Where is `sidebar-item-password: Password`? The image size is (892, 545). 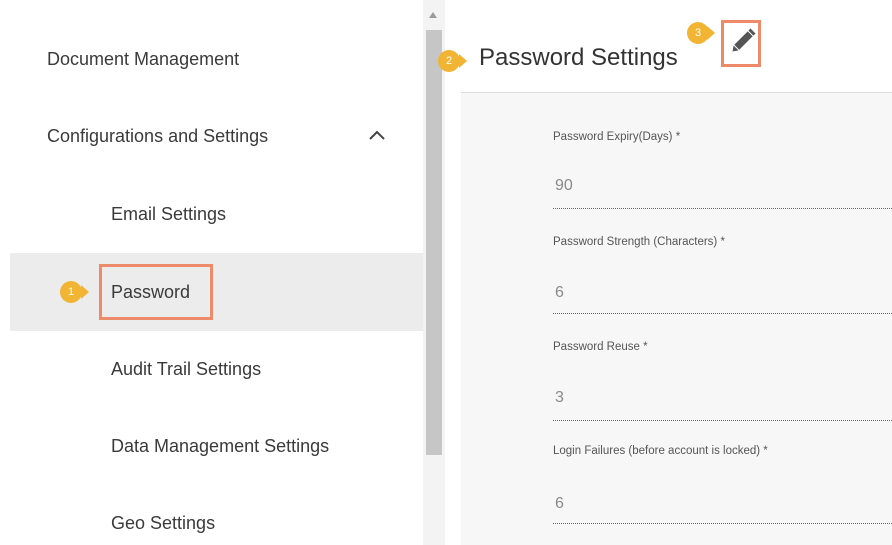 sidebar-item-password: Password is located at coordinates (150, 292).